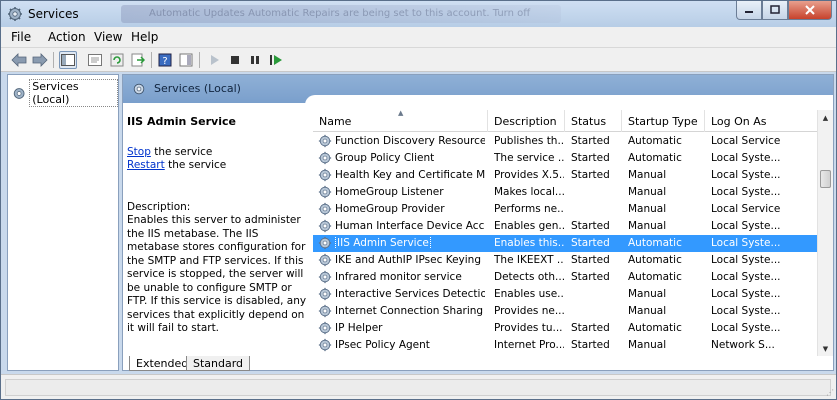  Describe the element at coordinates (775, 10) in the screenshot. I see `maximize-button` at that location.